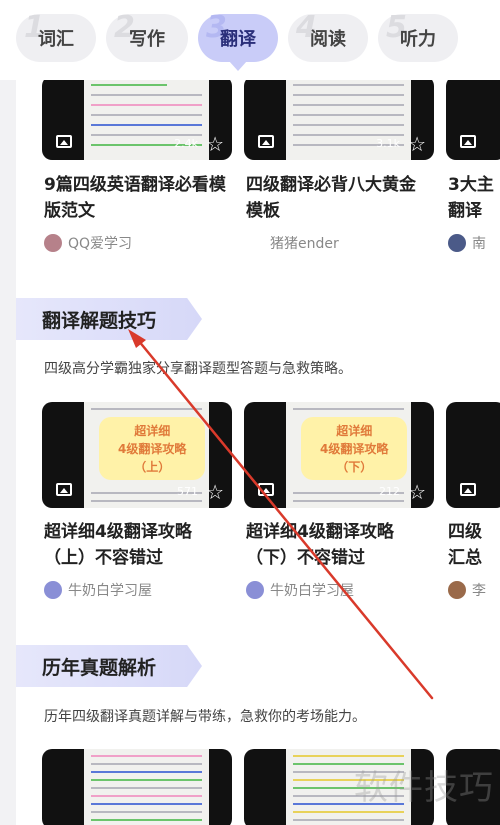 This screenshot has height=825, width=500. I want to click on tab-writing: 2 写作, so click(147, 36).